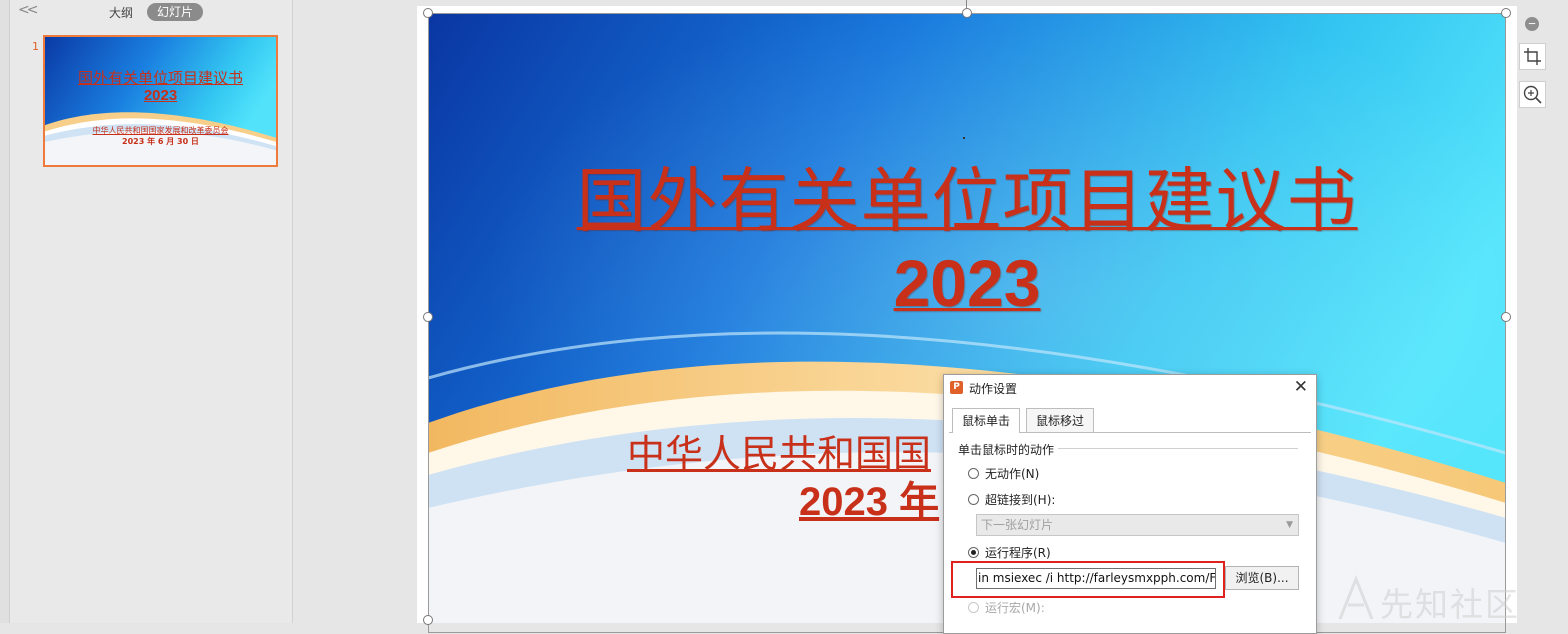 The height and width of the screenshot is (634, 1568). I want to click on resize-handle-right, so click(1506, 317).